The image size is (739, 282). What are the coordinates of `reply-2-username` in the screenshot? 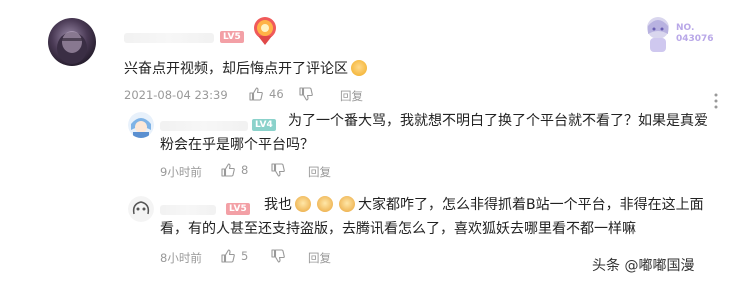 It's located at (188, 210).